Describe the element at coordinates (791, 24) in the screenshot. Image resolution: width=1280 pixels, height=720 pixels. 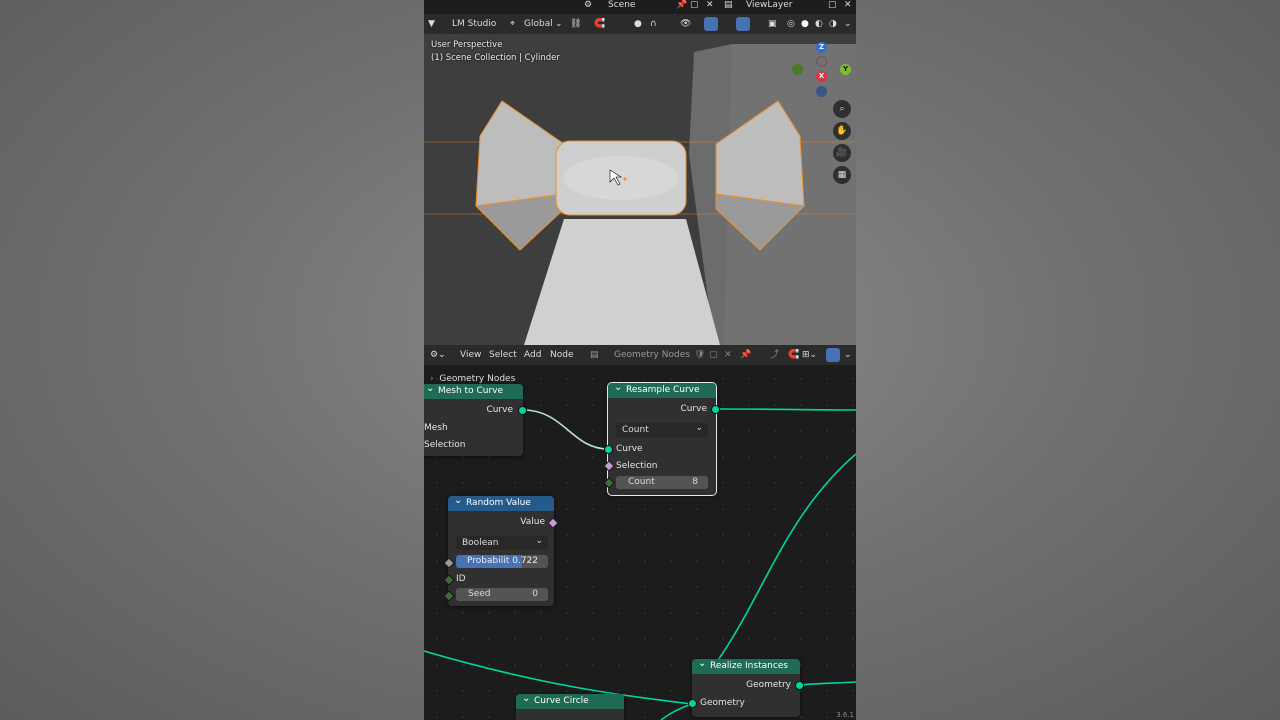
I see `wireframe-shading-icon: ◎` at that location.